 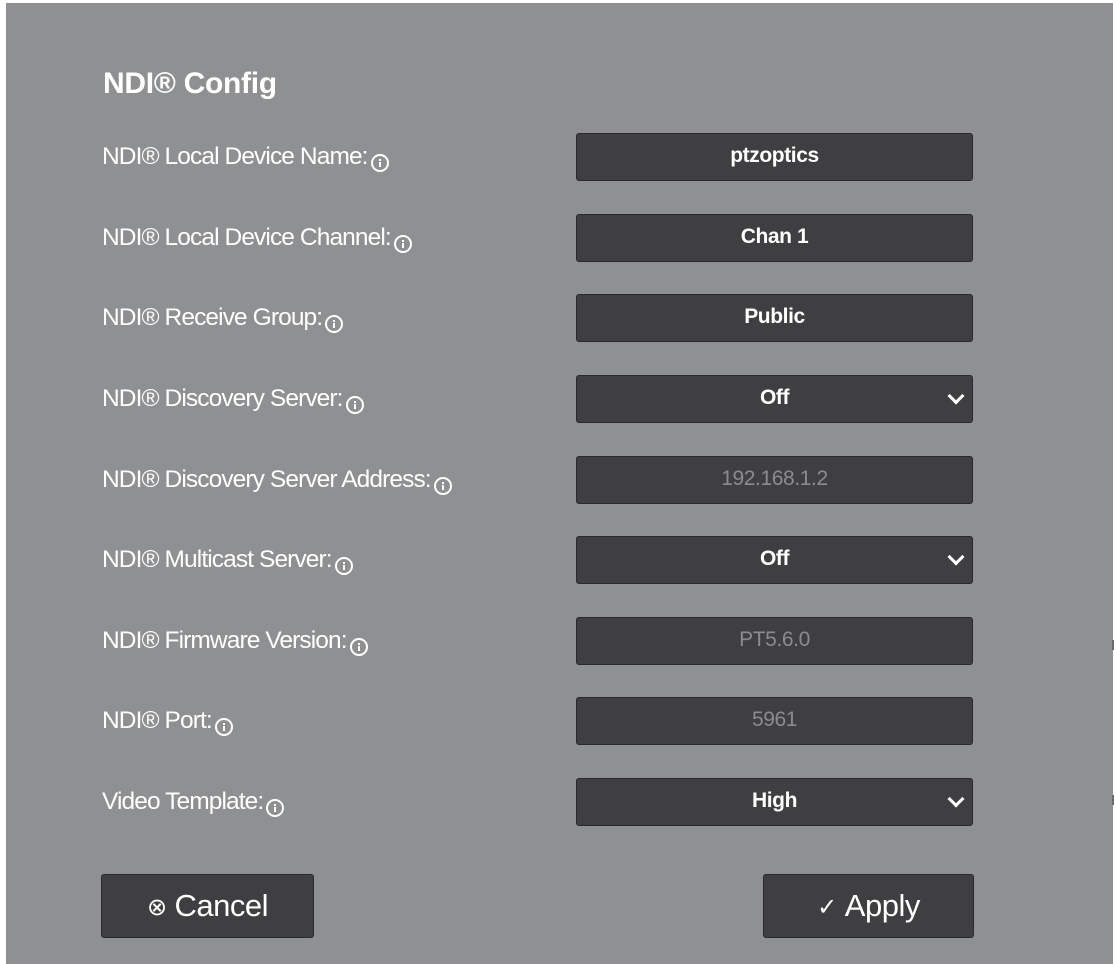 I want to click on check-circle-icon: ✓, so click(x=827, y=907).